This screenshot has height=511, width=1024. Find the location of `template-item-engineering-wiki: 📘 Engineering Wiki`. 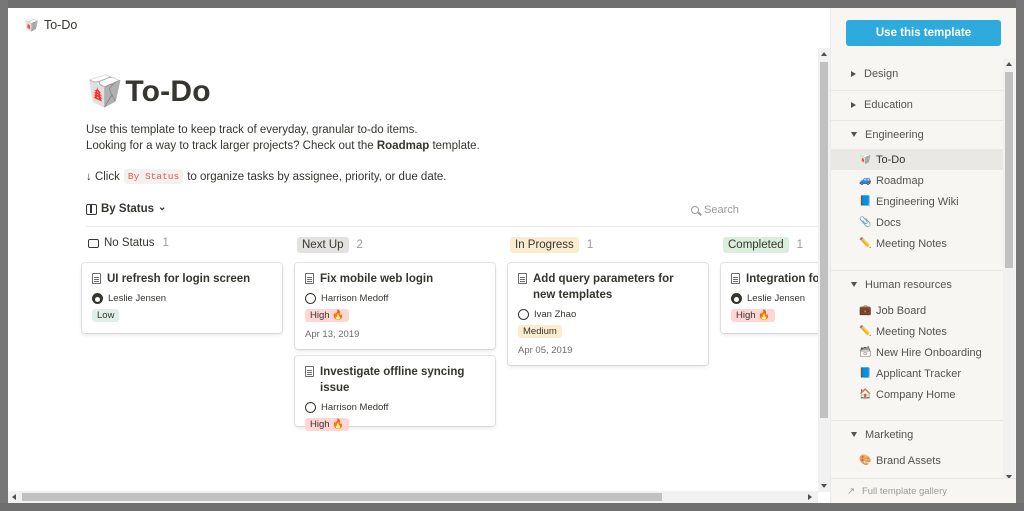

template-item-engineering-wiki: 📘 Engineering Wiki is located at coordinates (917, 201).